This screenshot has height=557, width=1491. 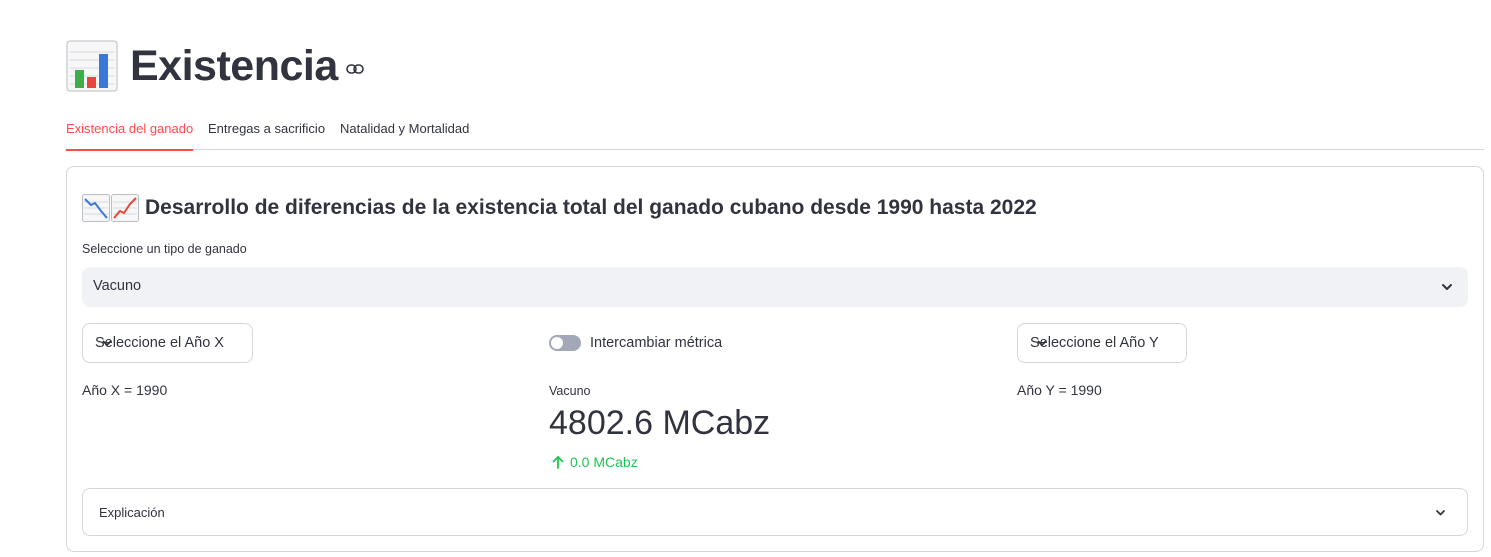 I want to click on metric-value: 4802.6 MCabz, so click(x=660, y=423).